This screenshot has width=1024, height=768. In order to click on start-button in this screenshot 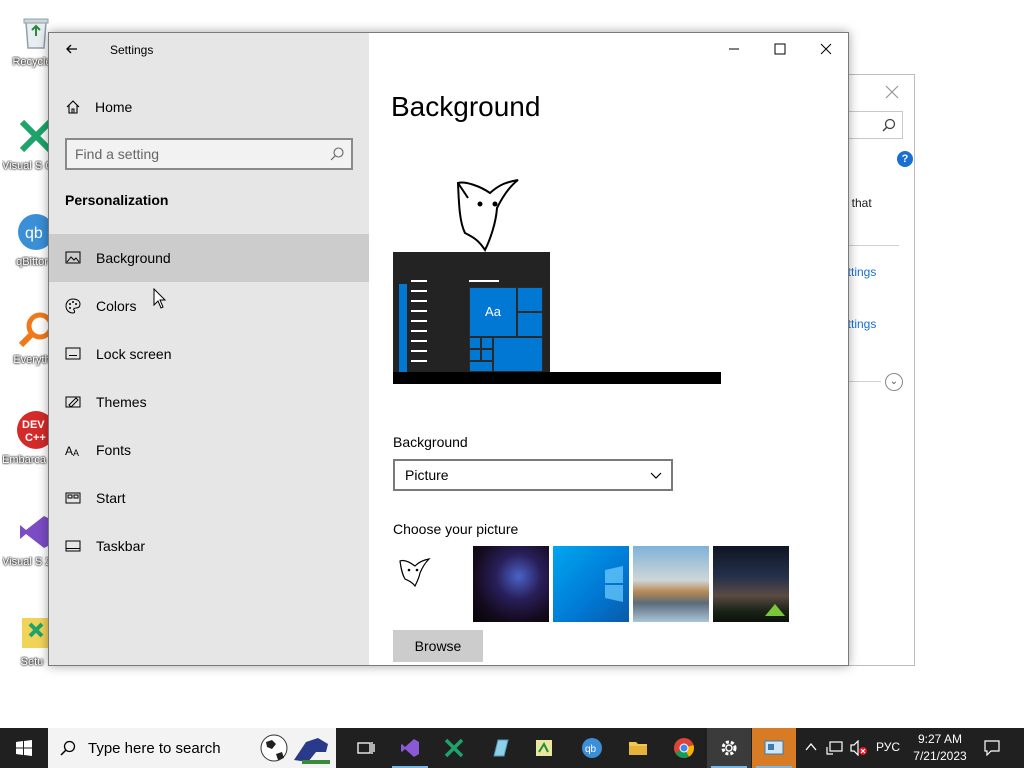, I will do `click(24, 748)`.